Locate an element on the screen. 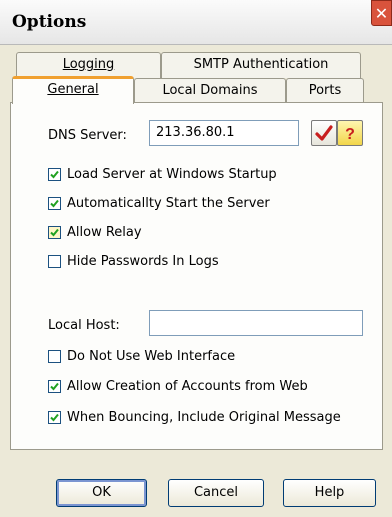 This screenshot has width=392, height=517. no-web-interface-checkbox is located at coordinates (54, 356).